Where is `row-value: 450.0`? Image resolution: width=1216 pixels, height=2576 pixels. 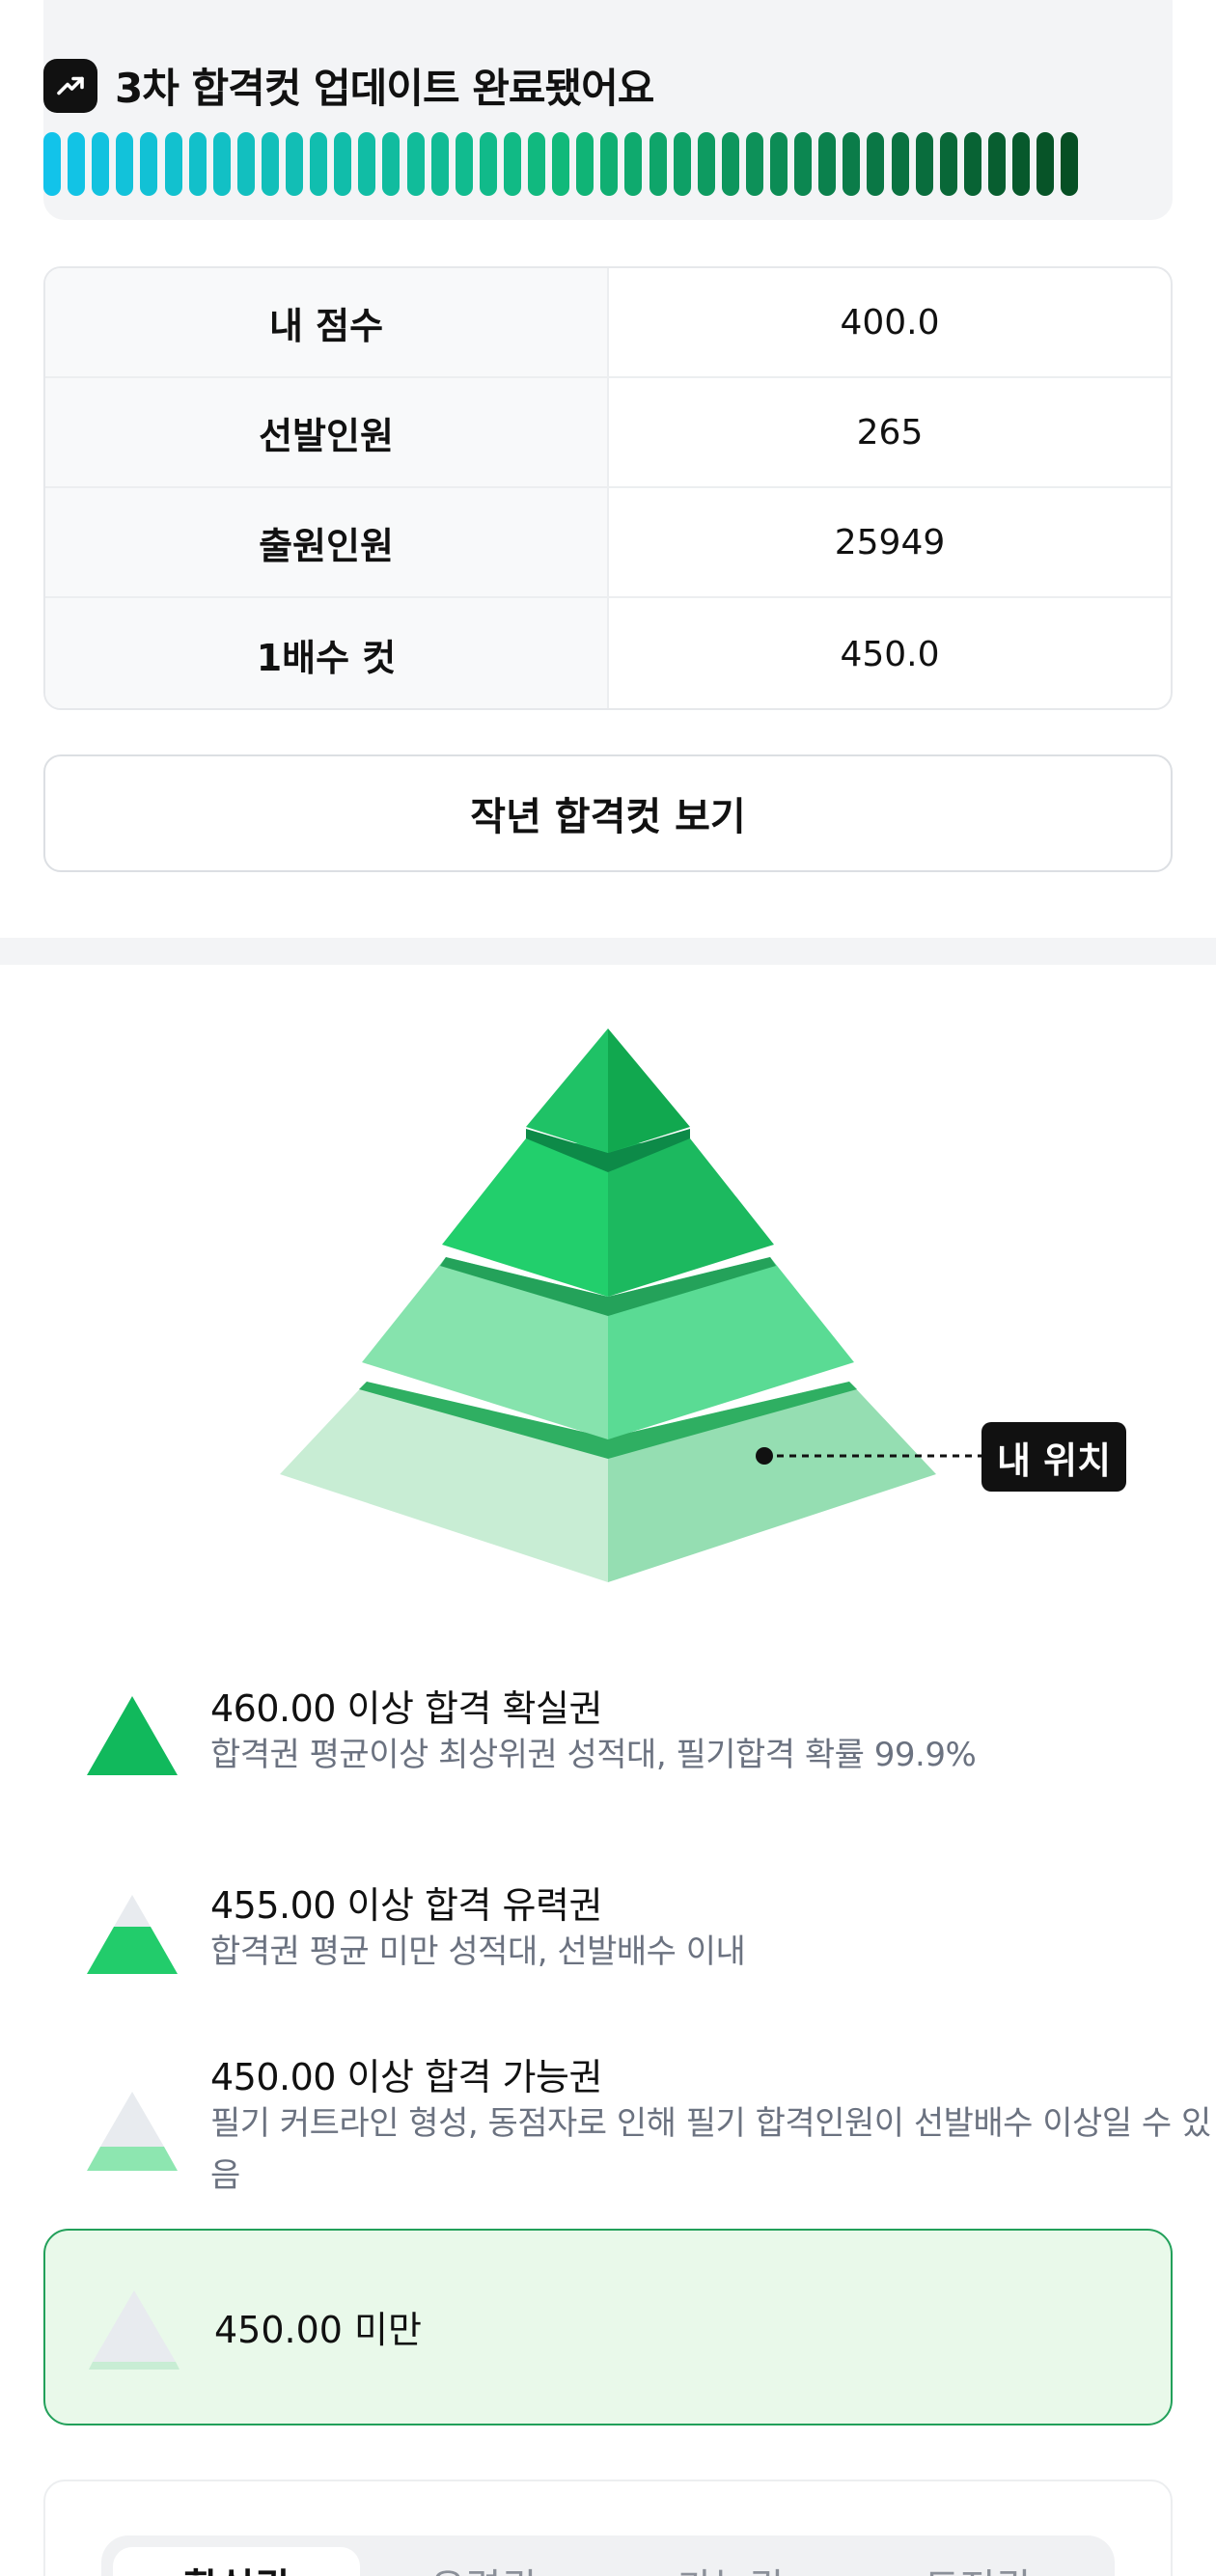
row-value: 450.0 is located at coordinates (890, 654).